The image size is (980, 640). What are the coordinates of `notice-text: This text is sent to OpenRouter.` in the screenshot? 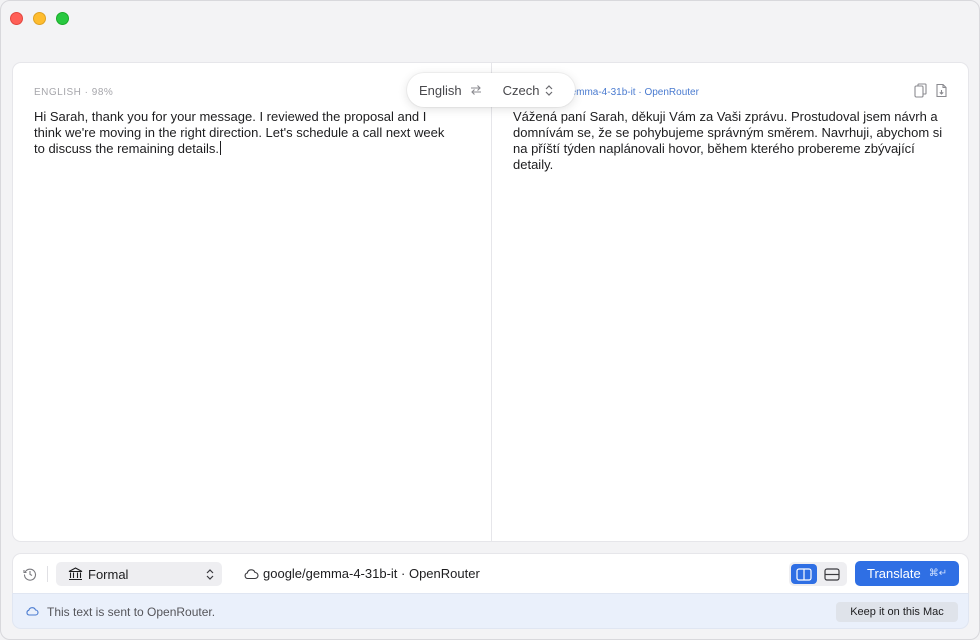 It's located at (131, 612).